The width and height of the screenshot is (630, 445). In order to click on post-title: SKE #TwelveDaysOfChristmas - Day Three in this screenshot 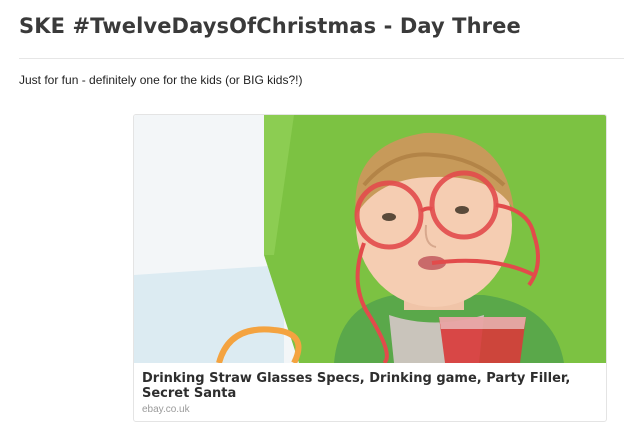, I will do `click(270, 26)`.